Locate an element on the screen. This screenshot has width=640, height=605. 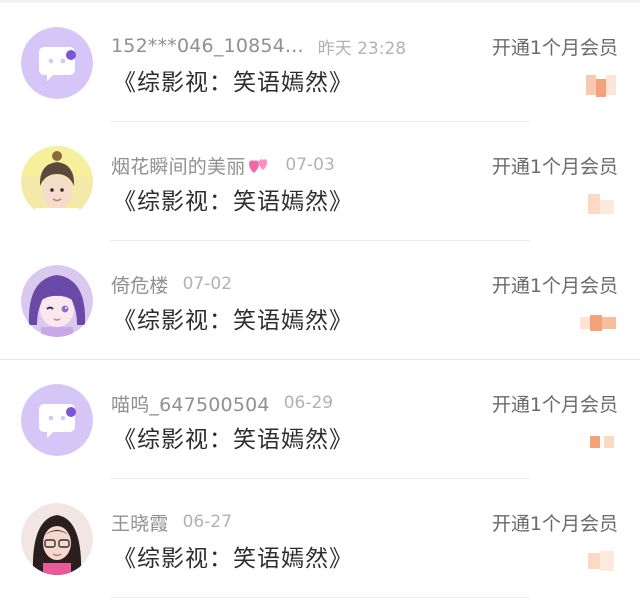
record-meta: 王晓霞 06-27 is located at coordinates (171, 522).